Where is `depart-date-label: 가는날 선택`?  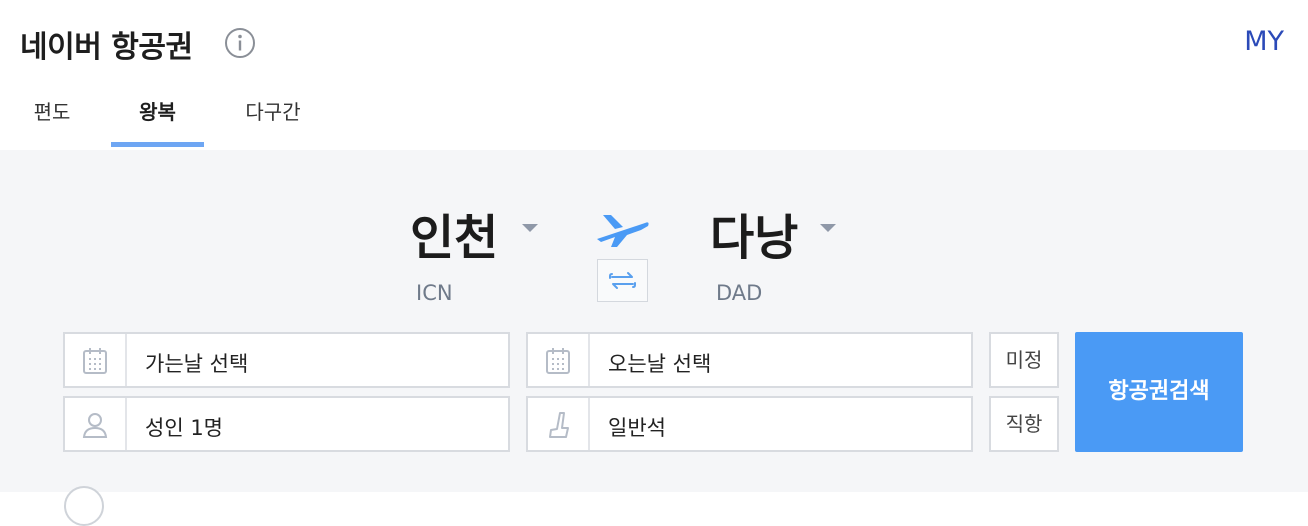 depart-date-label: 가는날 선택 is located at coordinates (197, 364).